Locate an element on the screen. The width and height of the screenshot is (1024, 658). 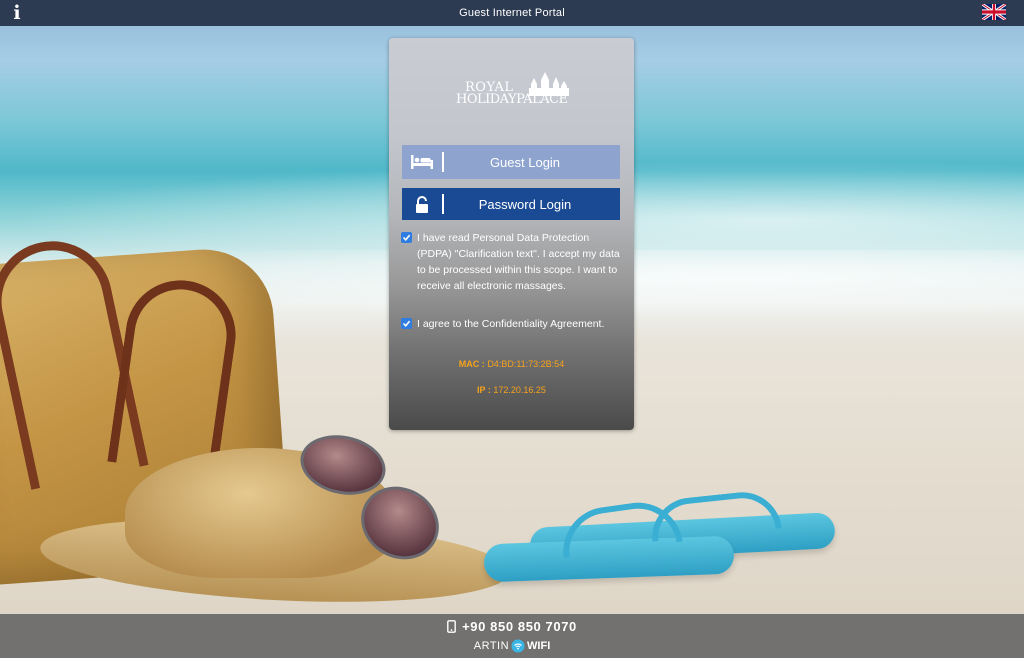
support-phone: +90 850 850 7070 is located at coordinates (512, 626).